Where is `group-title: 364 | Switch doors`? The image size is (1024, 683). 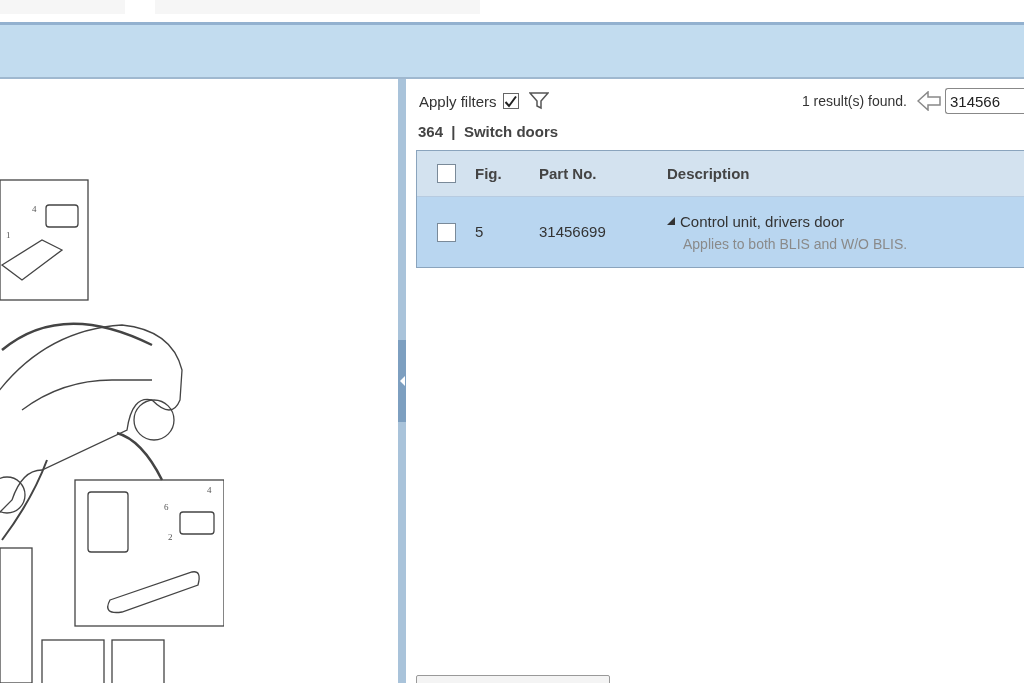 group-title: 364 | Switch doors is located at coordinates (489, 131).